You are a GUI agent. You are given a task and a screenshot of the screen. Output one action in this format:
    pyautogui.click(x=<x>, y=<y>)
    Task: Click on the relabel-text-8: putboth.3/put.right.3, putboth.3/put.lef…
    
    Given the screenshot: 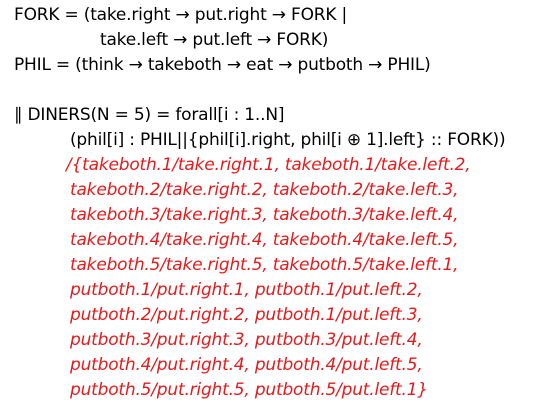 What is the action you would take?
    pyautogui.click(x=246, y=340)
    